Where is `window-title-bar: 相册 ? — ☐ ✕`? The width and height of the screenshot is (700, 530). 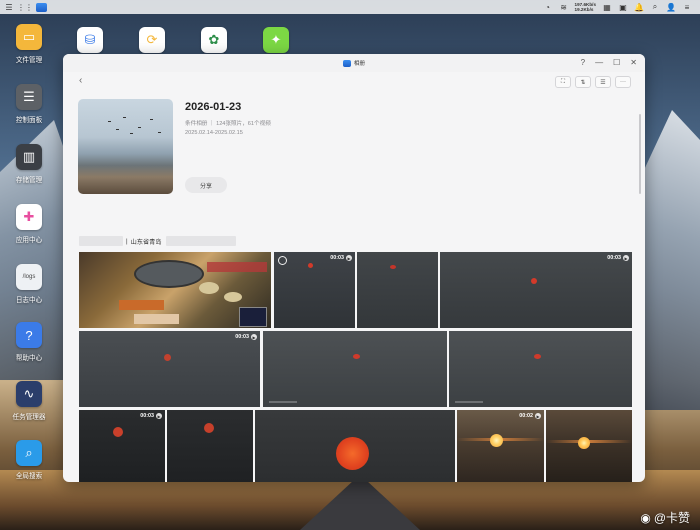 window-title-bar: 相册 ? — ☐ ✕ is located at coordinates (354, 63).